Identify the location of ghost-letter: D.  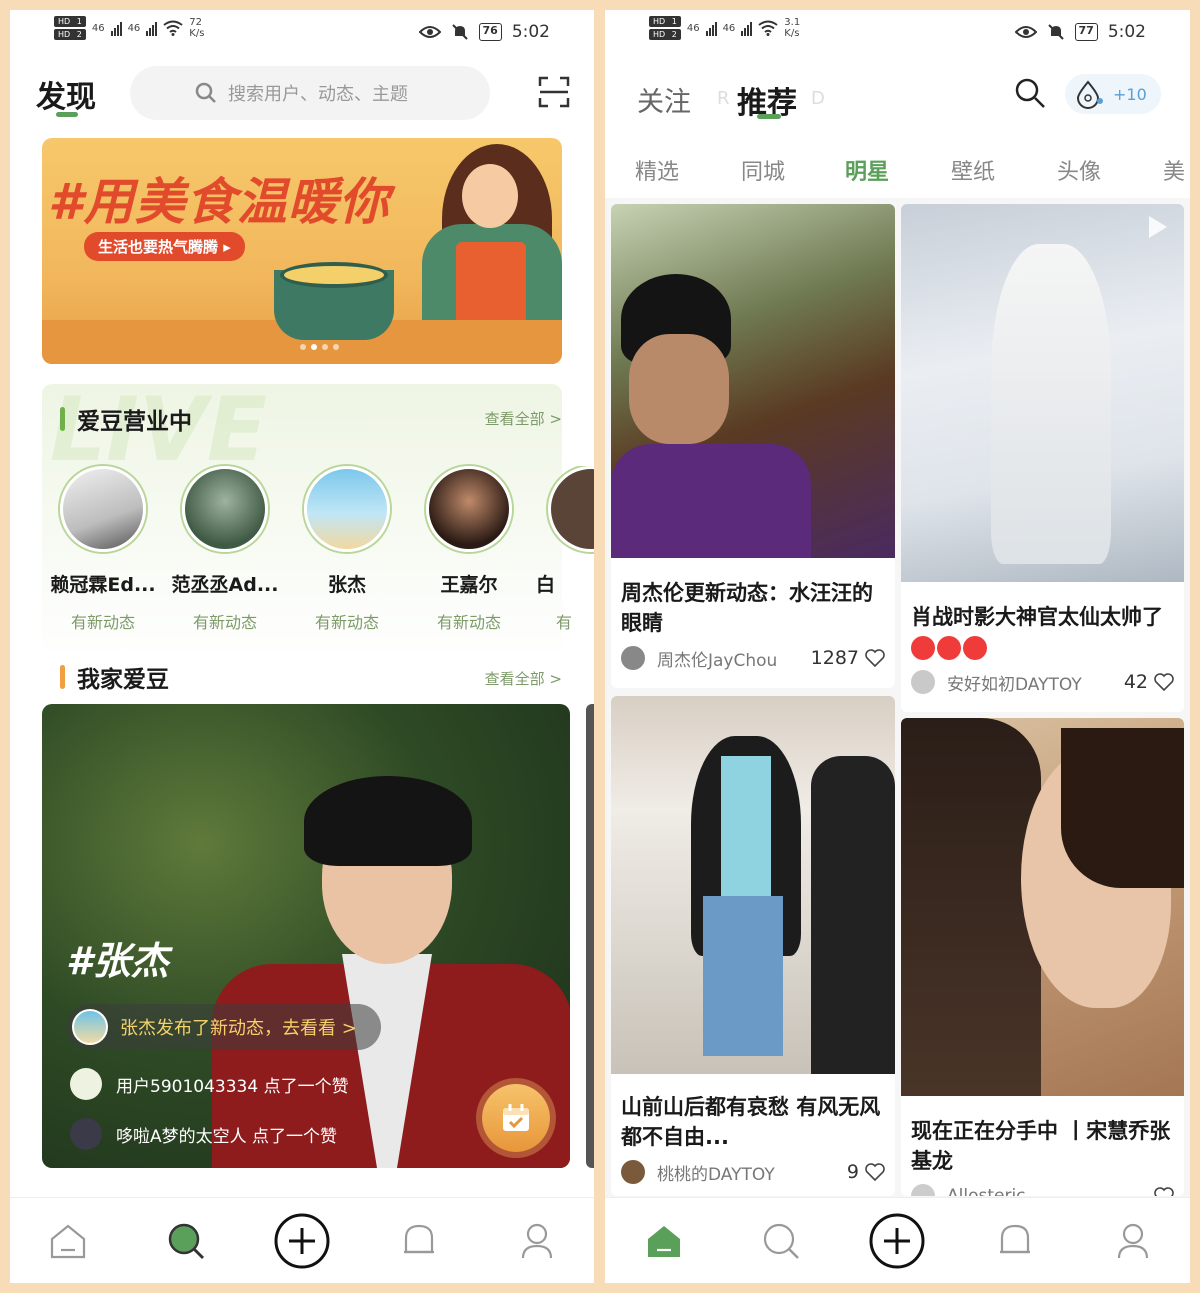
(819, 98).